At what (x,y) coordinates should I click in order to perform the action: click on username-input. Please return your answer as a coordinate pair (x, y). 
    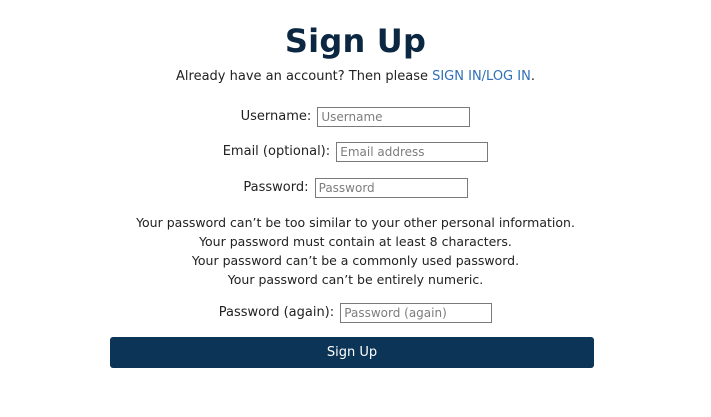
    Looking at the image, I should click on (394, 117).